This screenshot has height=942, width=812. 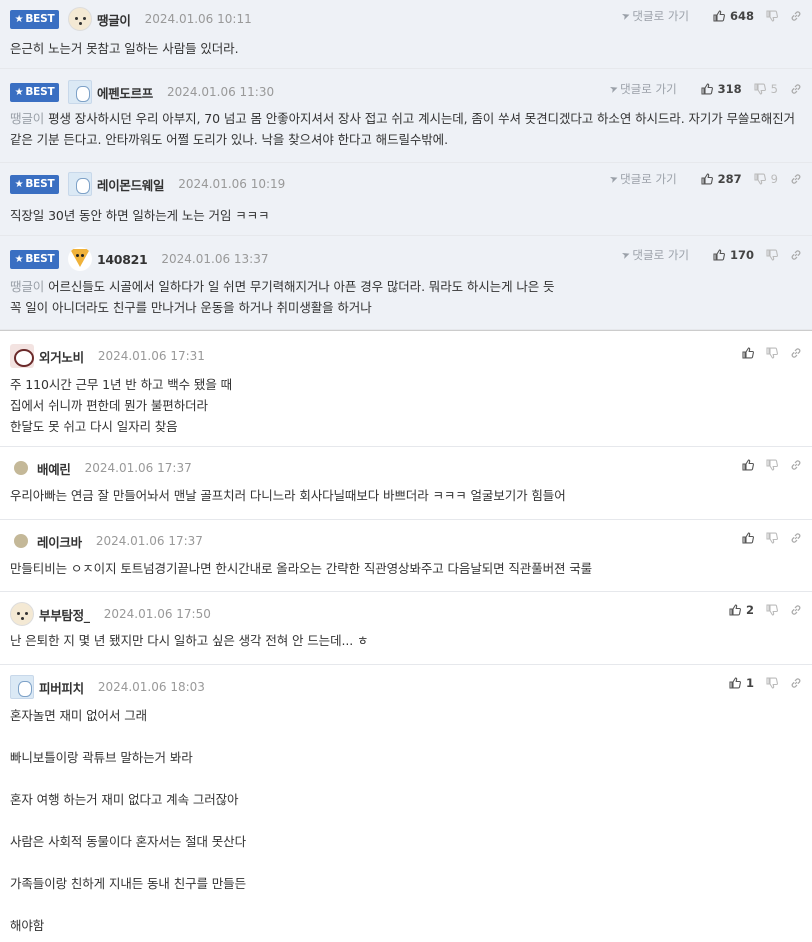 I want to click on nickname: 에펜도르프, so click(x=125, y=92).